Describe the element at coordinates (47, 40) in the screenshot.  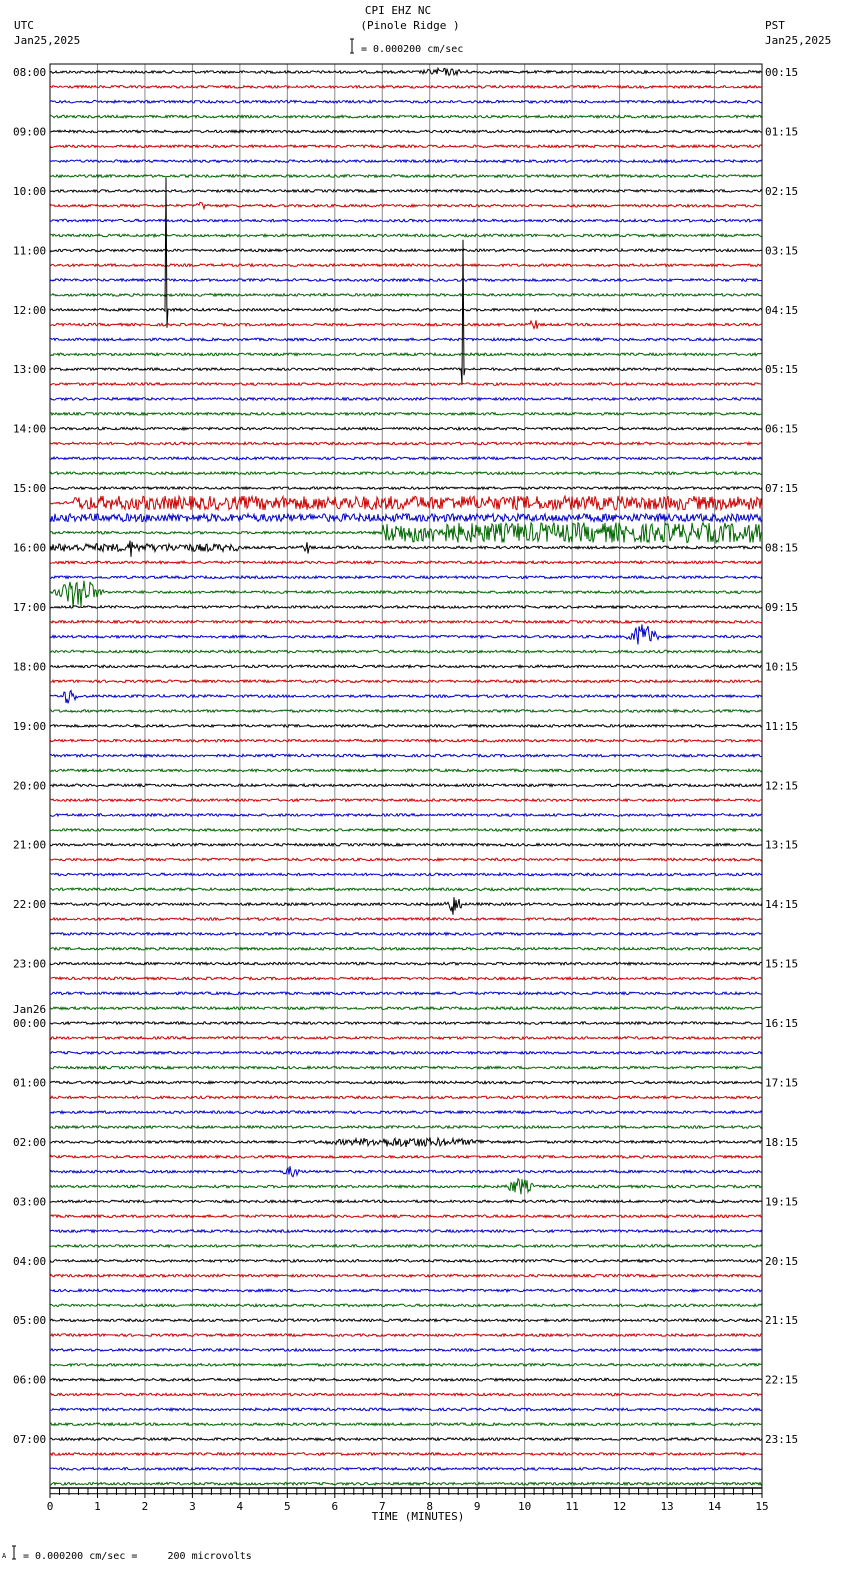
I see `left-date: Jan25,2025` at that location.